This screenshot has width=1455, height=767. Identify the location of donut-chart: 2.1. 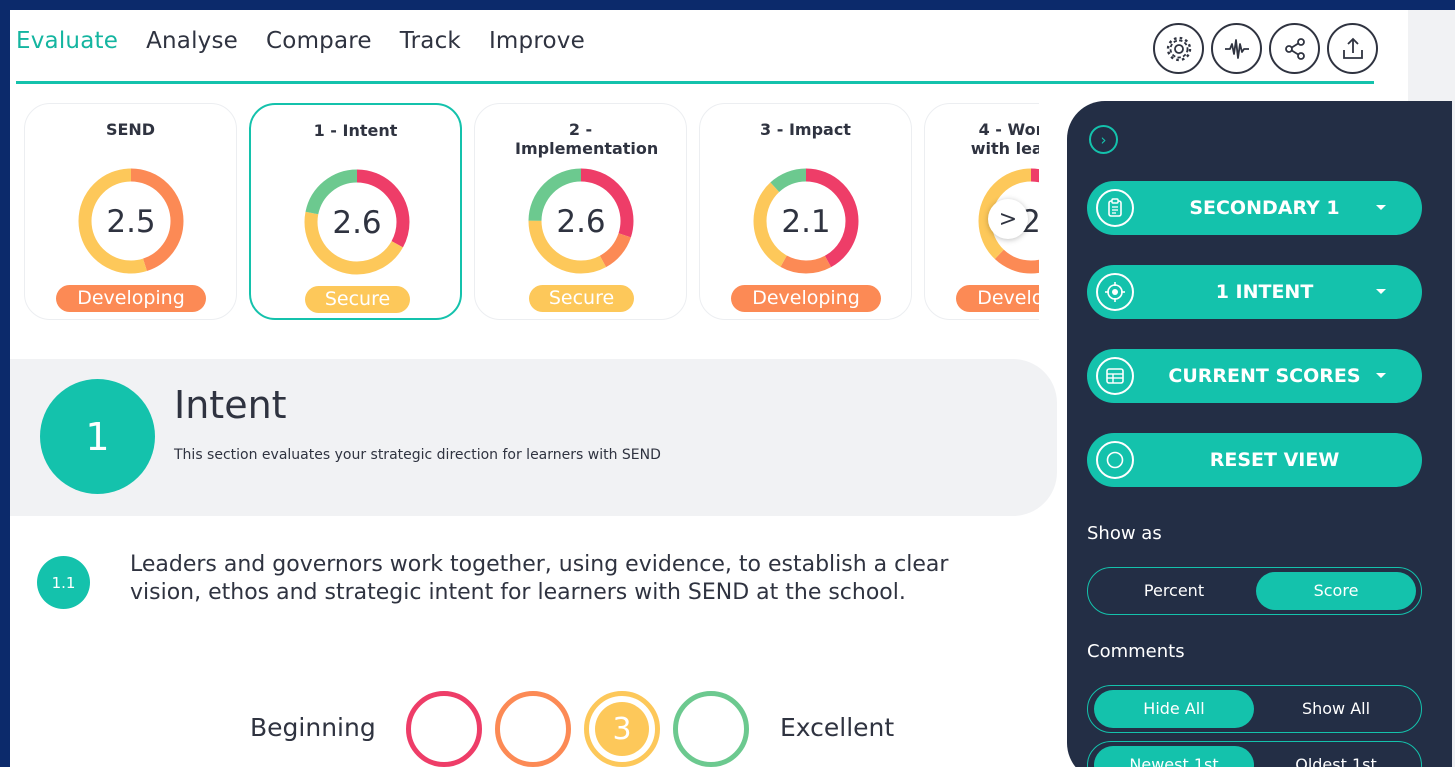
(806, 221).